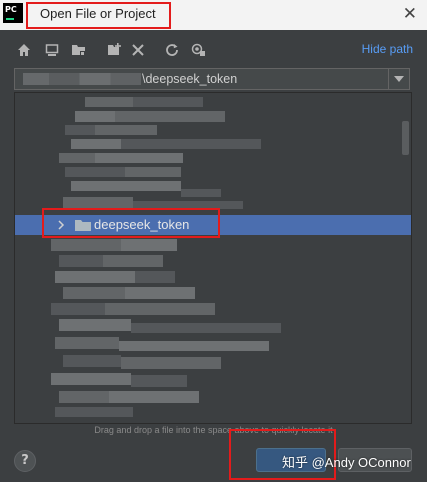  Describe the element at coordinates (114, 50) in the screenshot. I see `new-folder-icon` at that location.